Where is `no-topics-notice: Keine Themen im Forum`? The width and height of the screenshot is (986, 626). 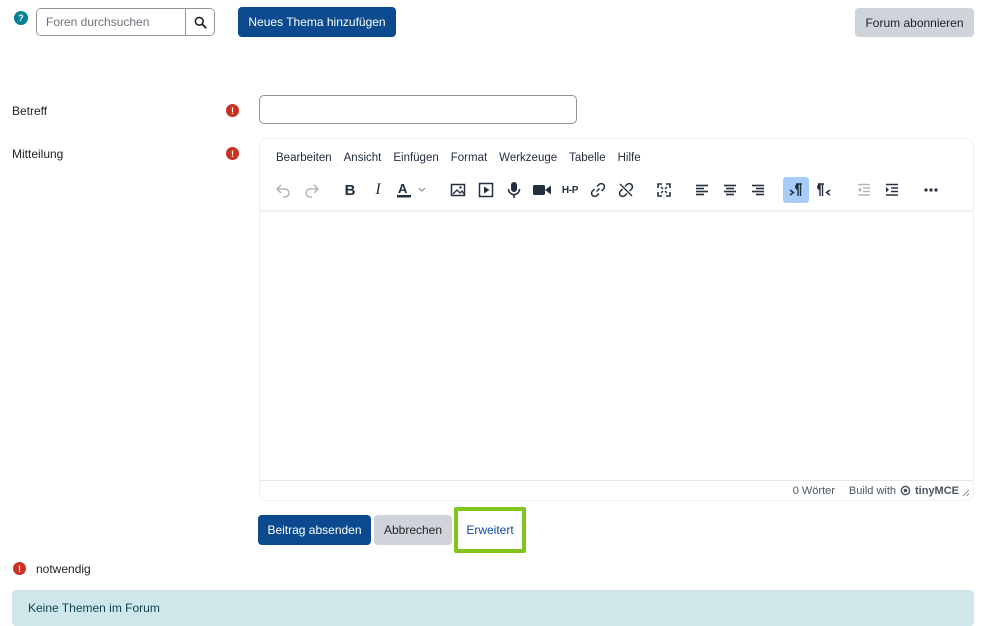
no-topics-notice: Keine Themen im Forum is located at coordinates (493, 608).